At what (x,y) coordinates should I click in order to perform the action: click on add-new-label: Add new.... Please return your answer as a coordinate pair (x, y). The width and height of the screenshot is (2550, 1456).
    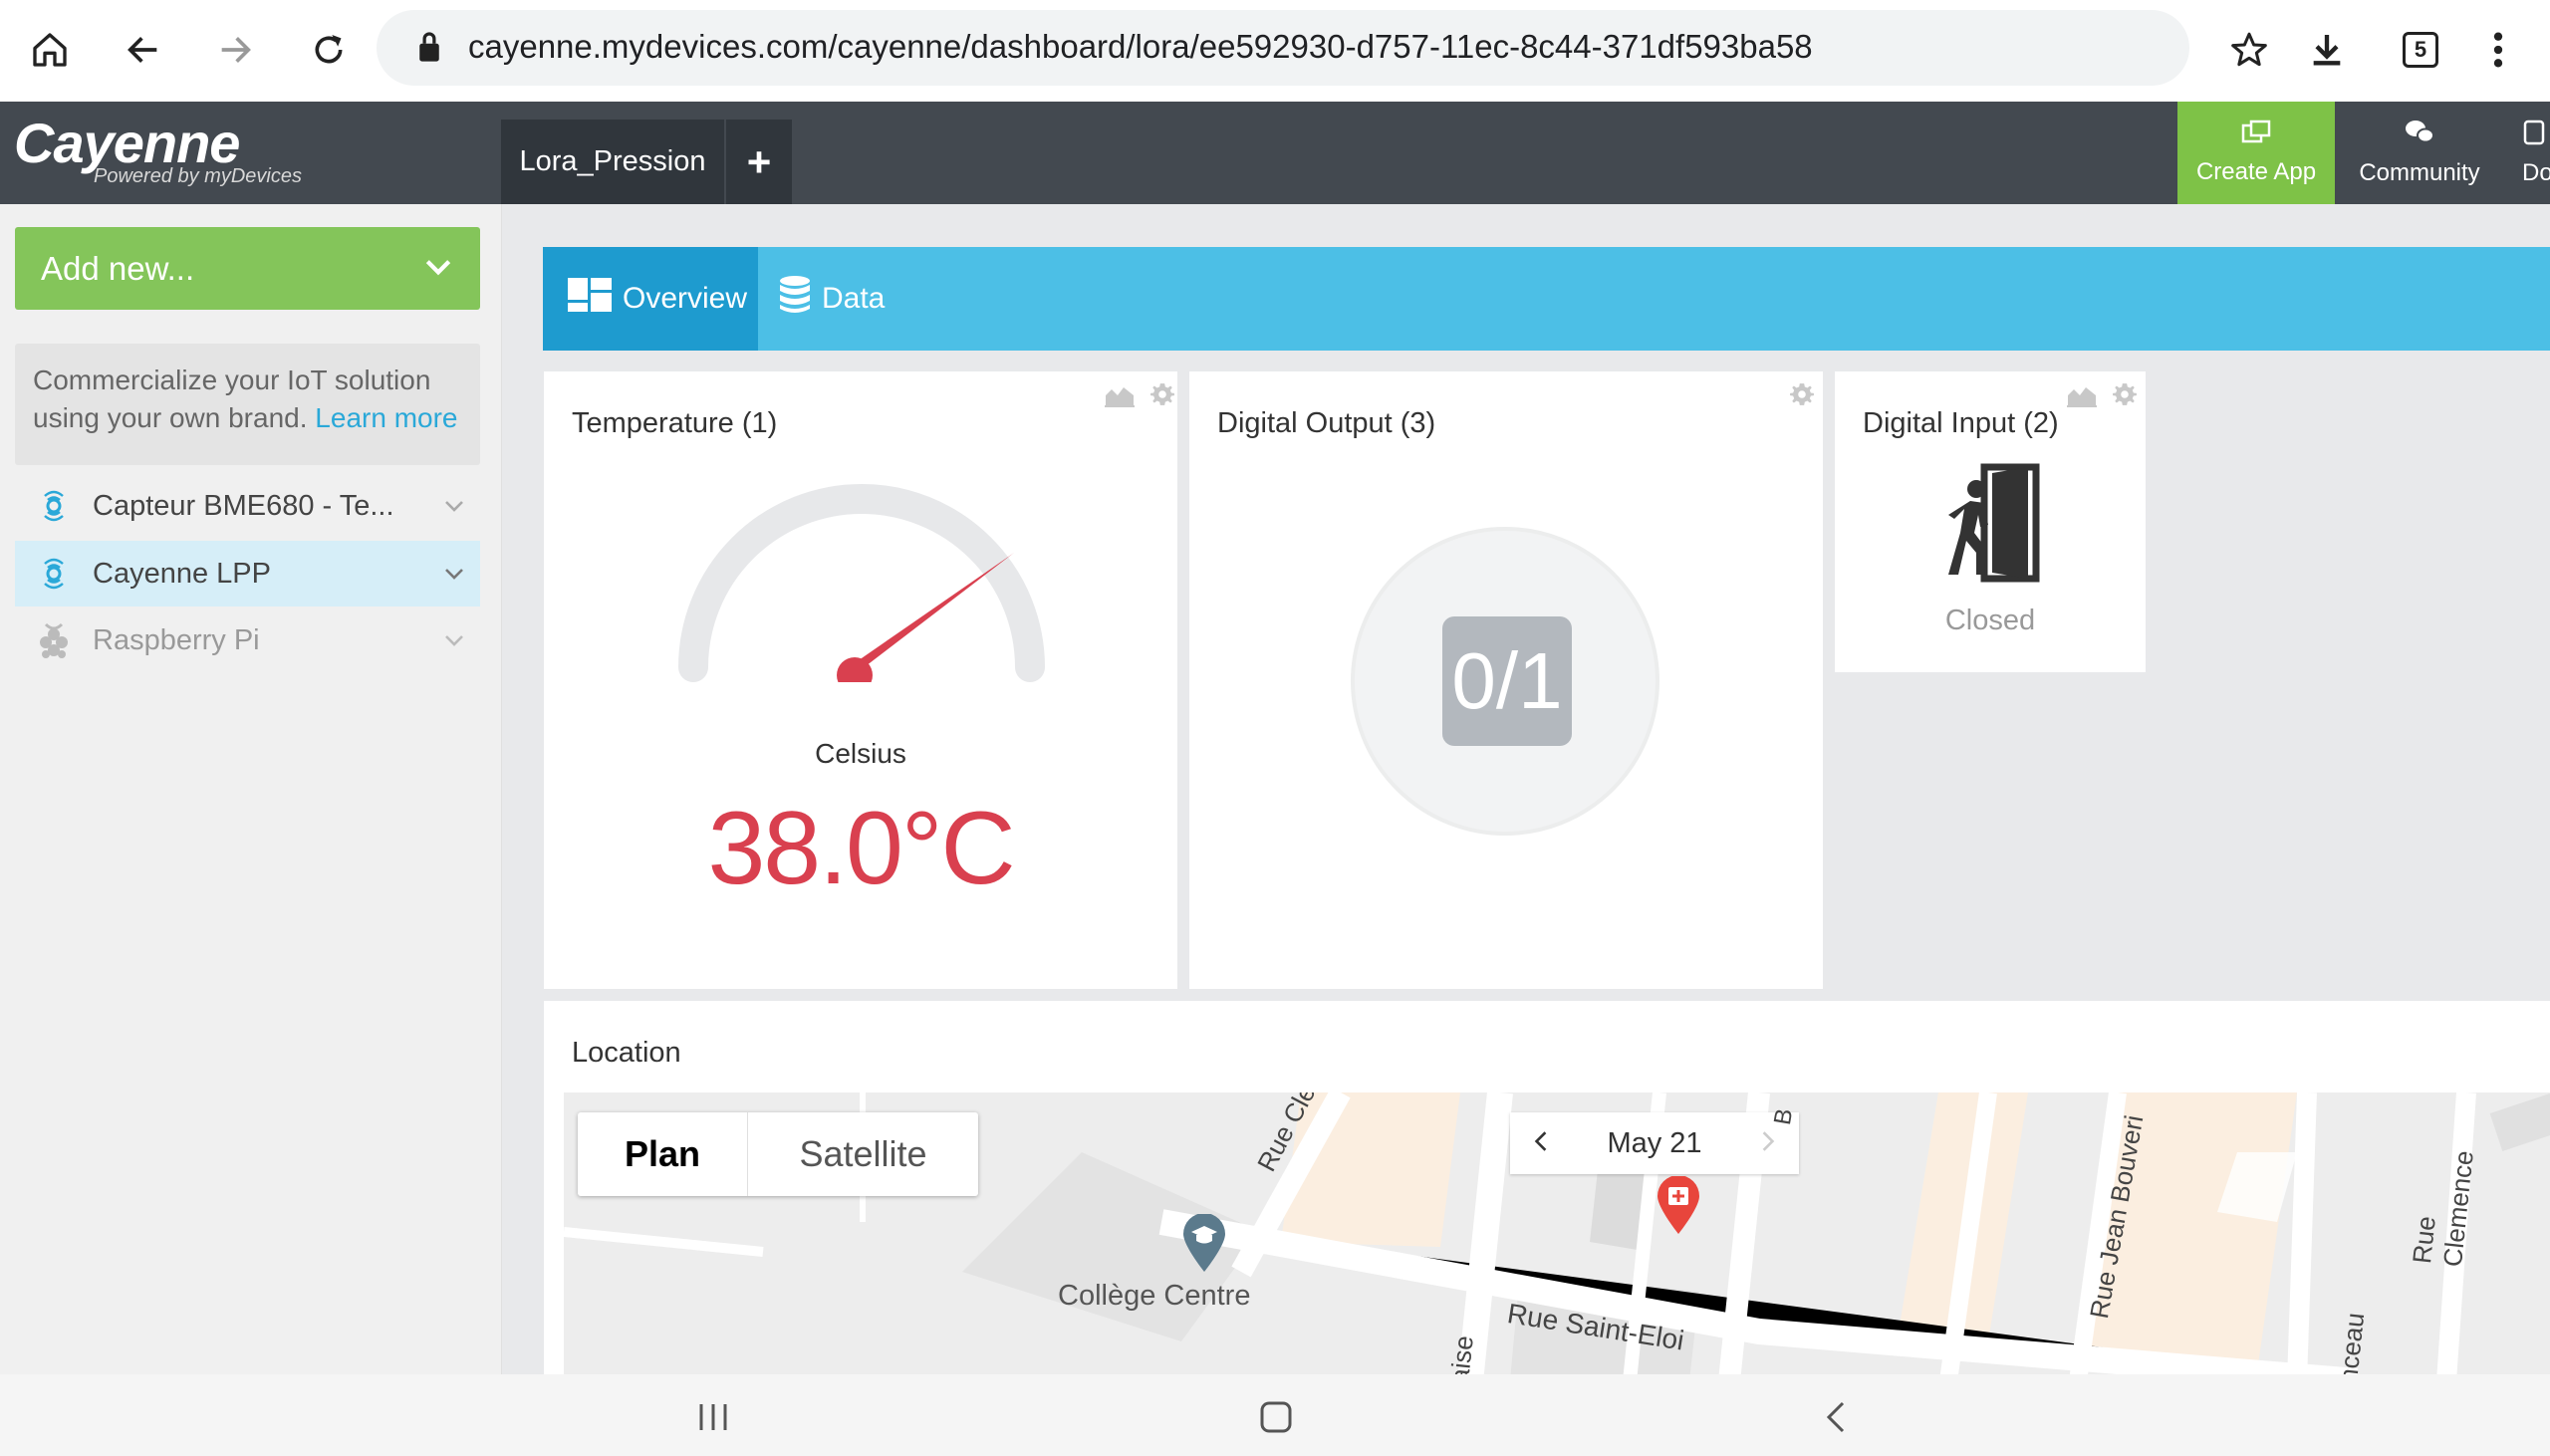
    Looking at the image, I should click on (118, 268).